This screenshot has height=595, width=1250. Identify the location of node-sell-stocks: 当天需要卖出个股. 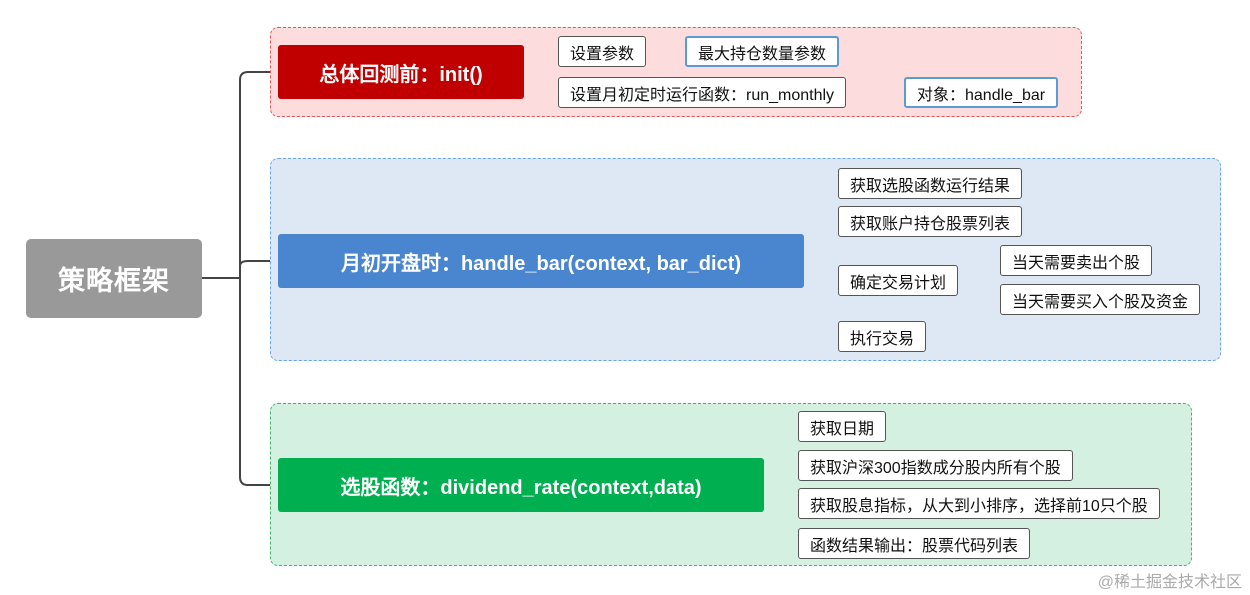
(1076, 260).